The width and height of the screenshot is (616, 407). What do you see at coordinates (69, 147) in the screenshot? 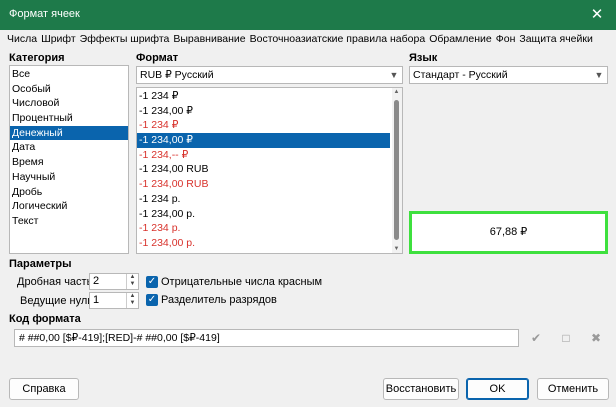
I see `category-item-date: Дата` at bounding box center [69, 147].